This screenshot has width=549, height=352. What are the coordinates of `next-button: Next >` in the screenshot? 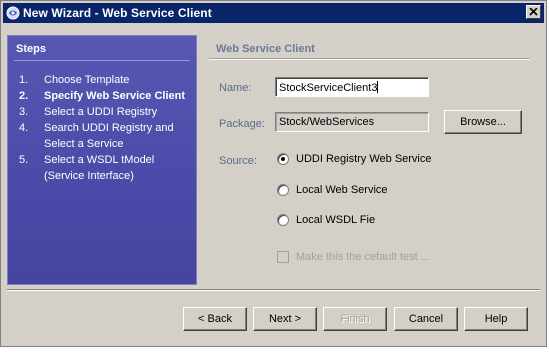 It's located at (285, 319).